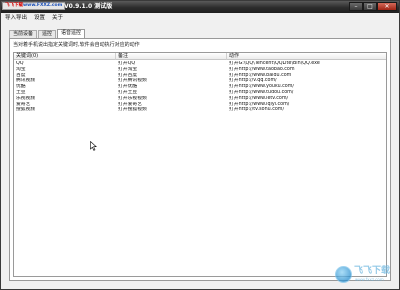  I want to click on brand-logo: 飞飞下载www.FXXZ.com, so click(34, 6).